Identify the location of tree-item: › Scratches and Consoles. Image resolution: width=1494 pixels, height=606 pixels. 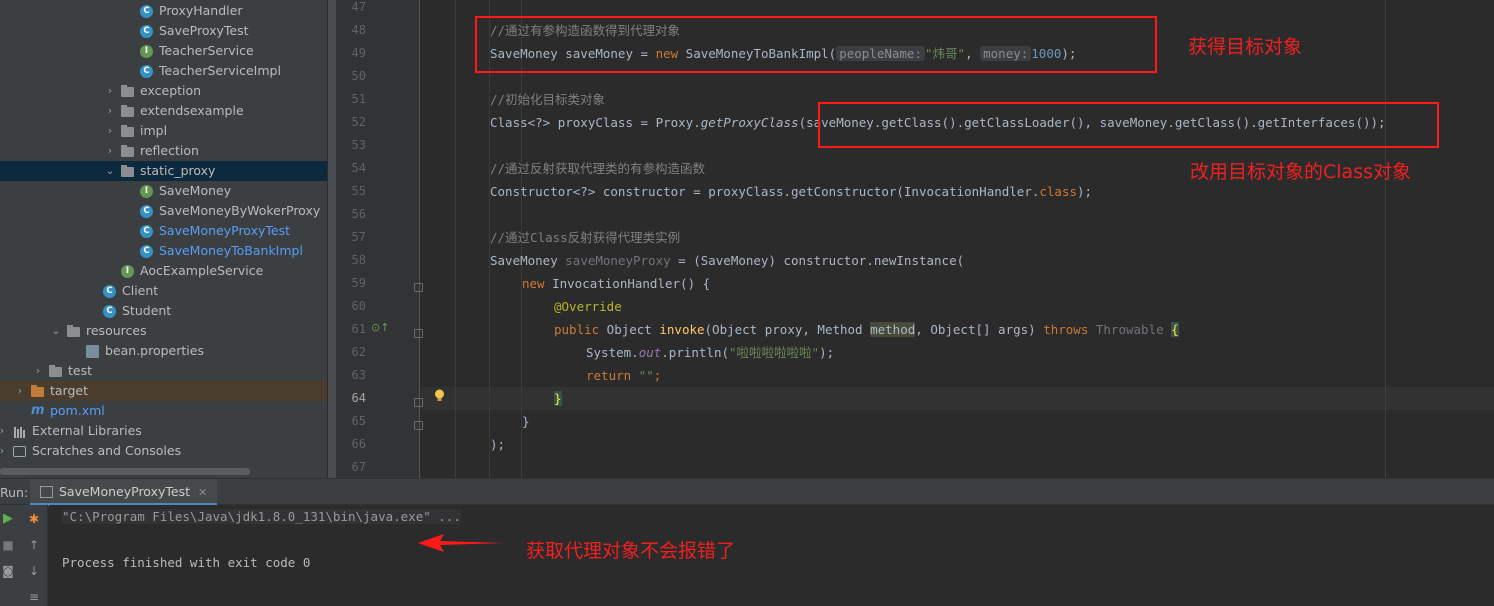
(163, 451).